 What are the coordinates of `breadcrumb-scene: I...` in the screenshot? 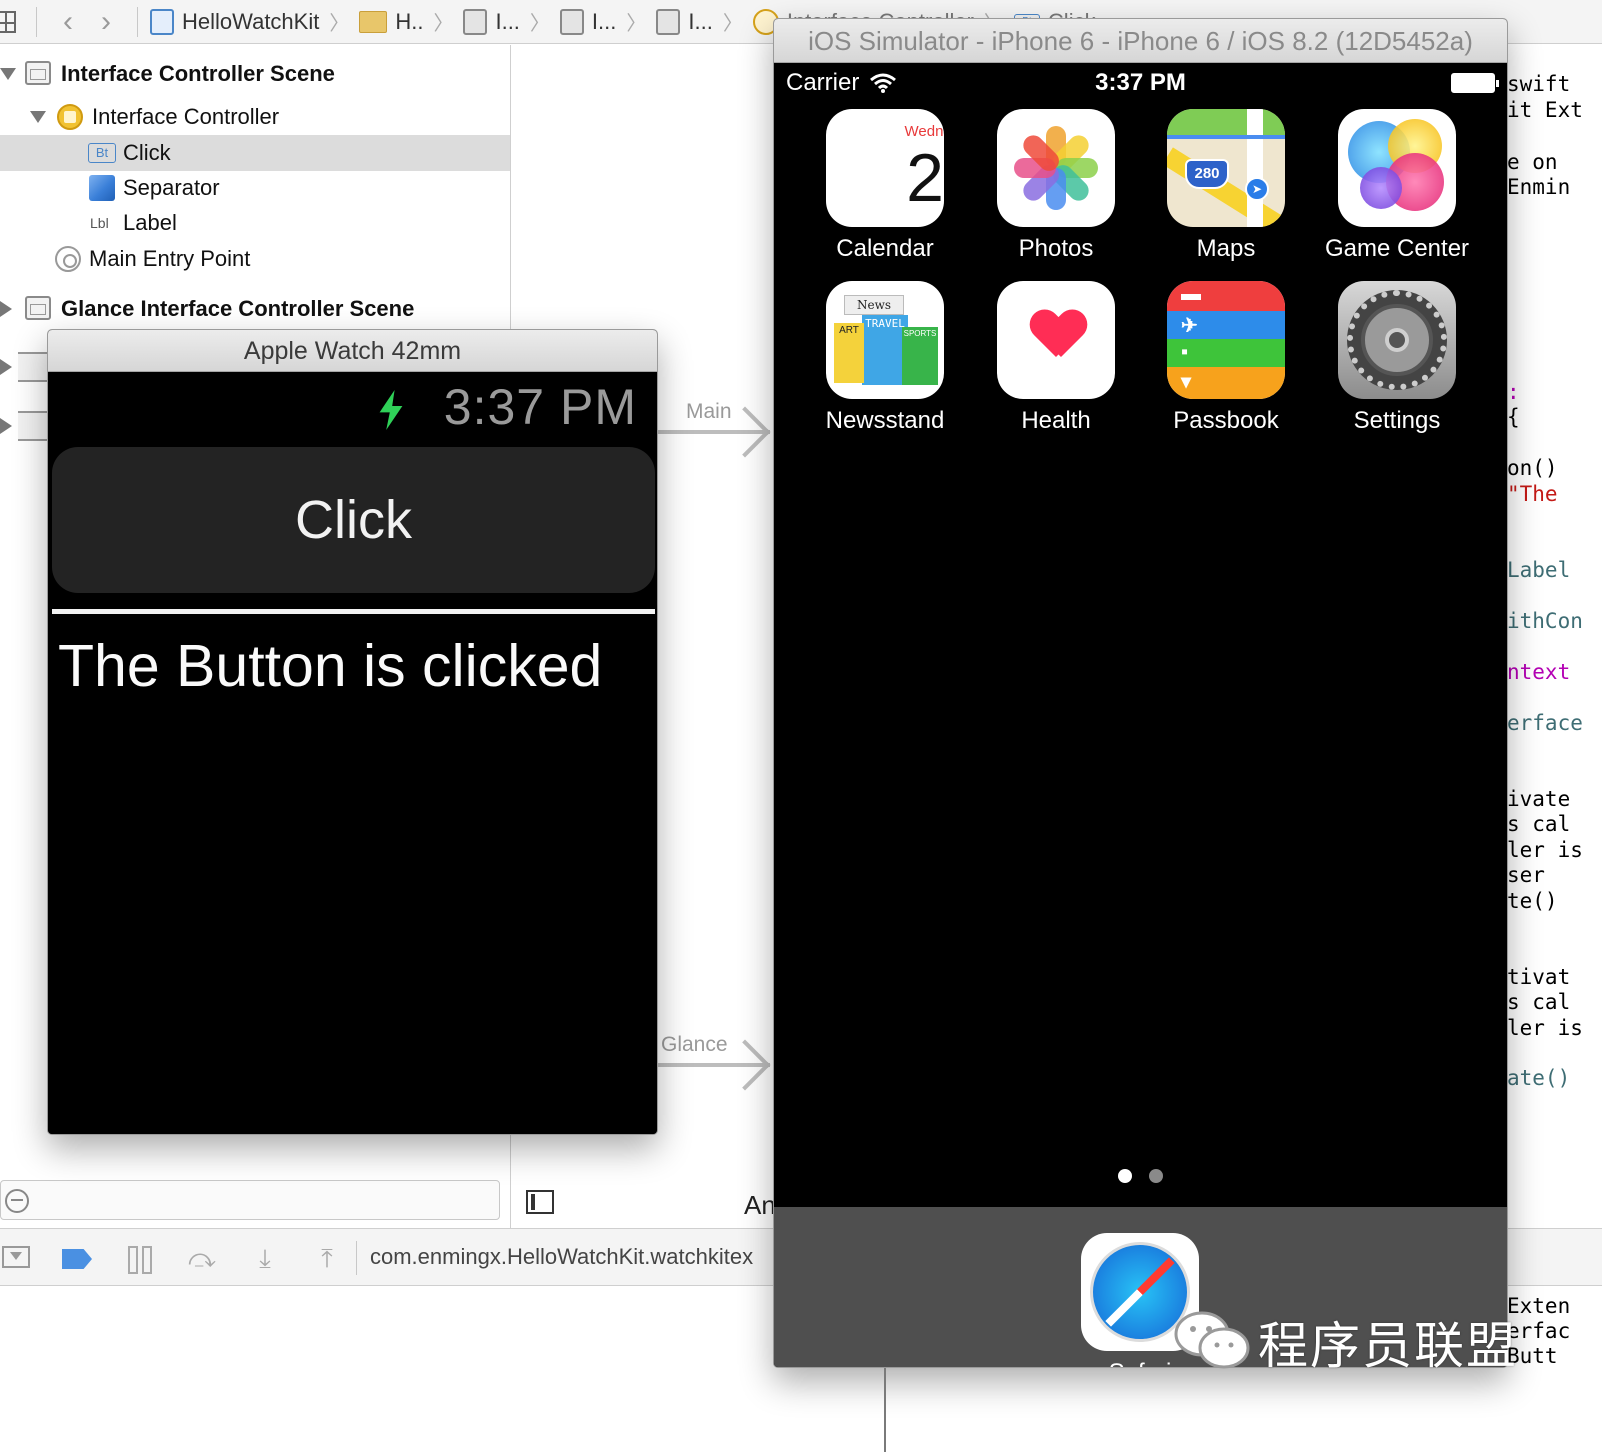 It's located at (684, 21).